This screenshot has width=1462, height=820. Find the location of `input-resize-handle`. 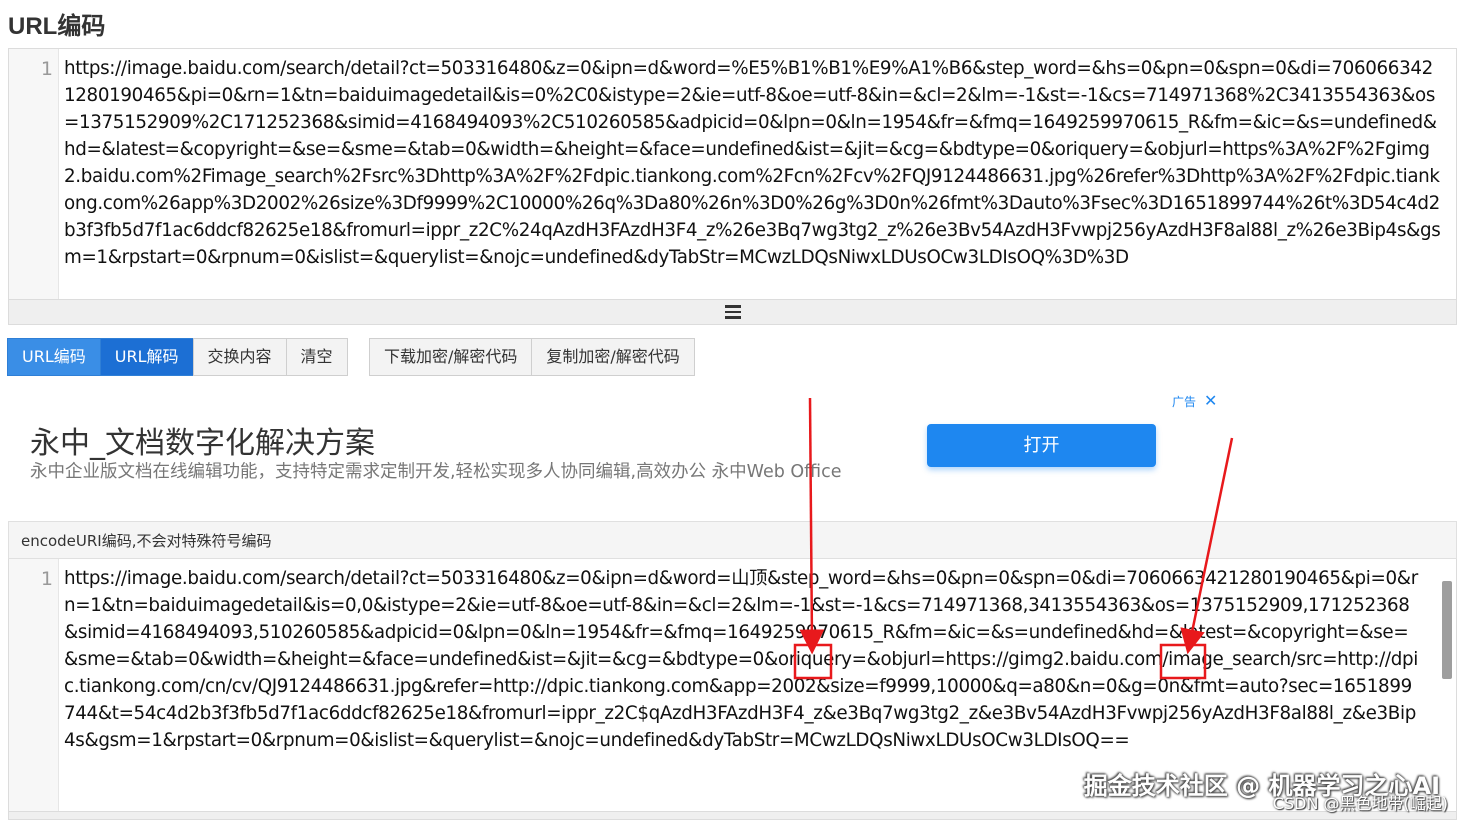

input-resize-handle is located at coordinates (732, 312).